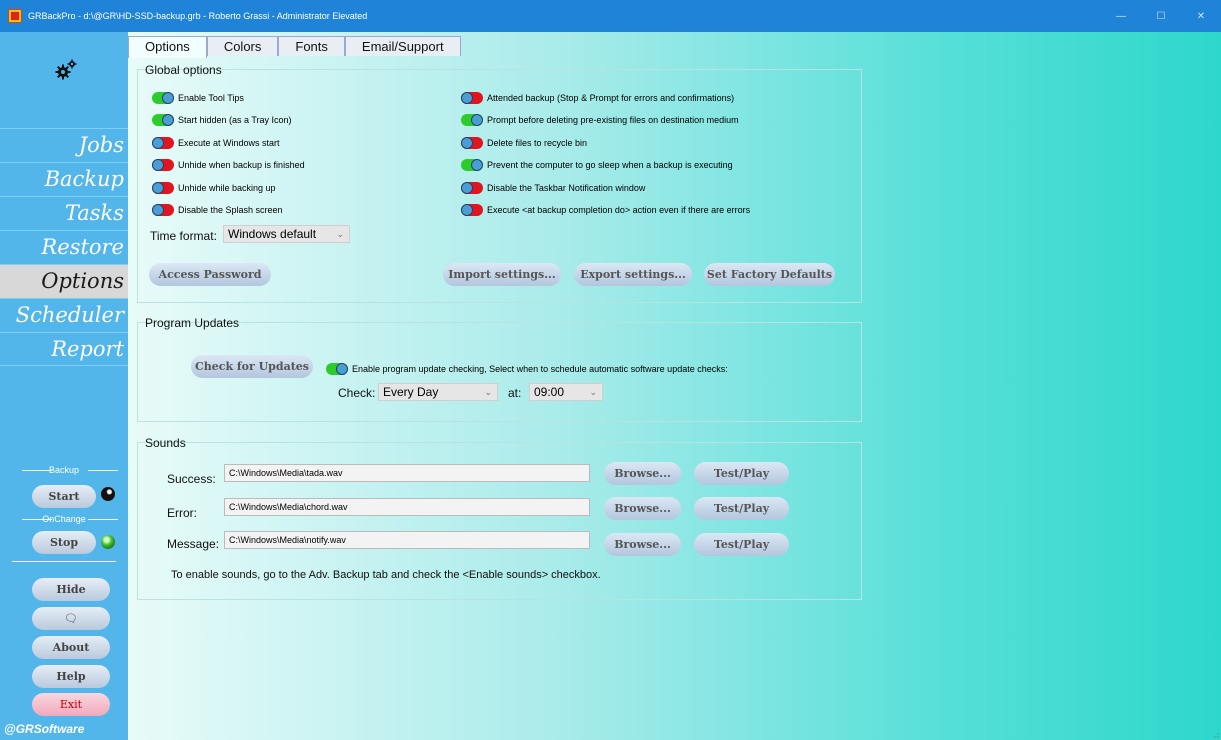 The width and height of the screenshot is (1221, 740). Describe the element at coordinates (64, 496) in the screenshot. I see `start-button: Start` at that location.